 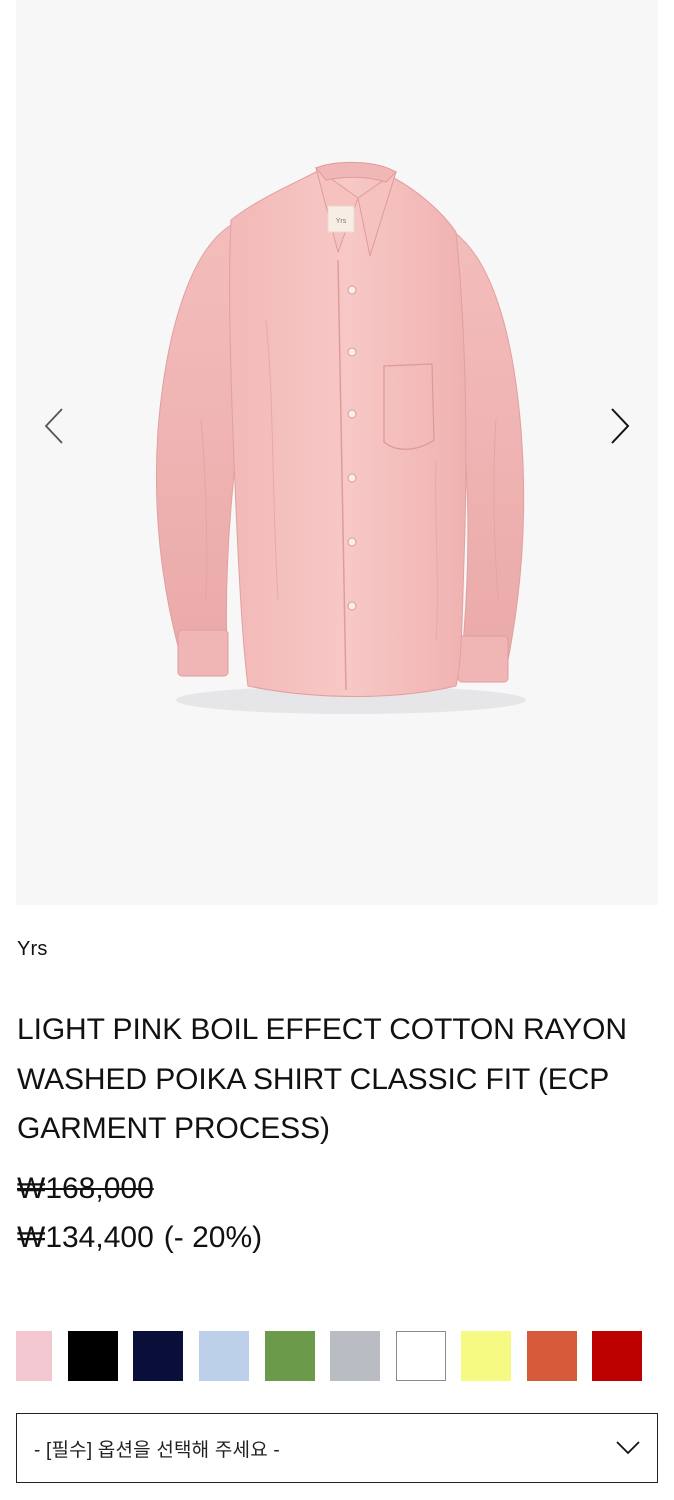 I want to click on gallery-next-button, so click(x=620, y=426).